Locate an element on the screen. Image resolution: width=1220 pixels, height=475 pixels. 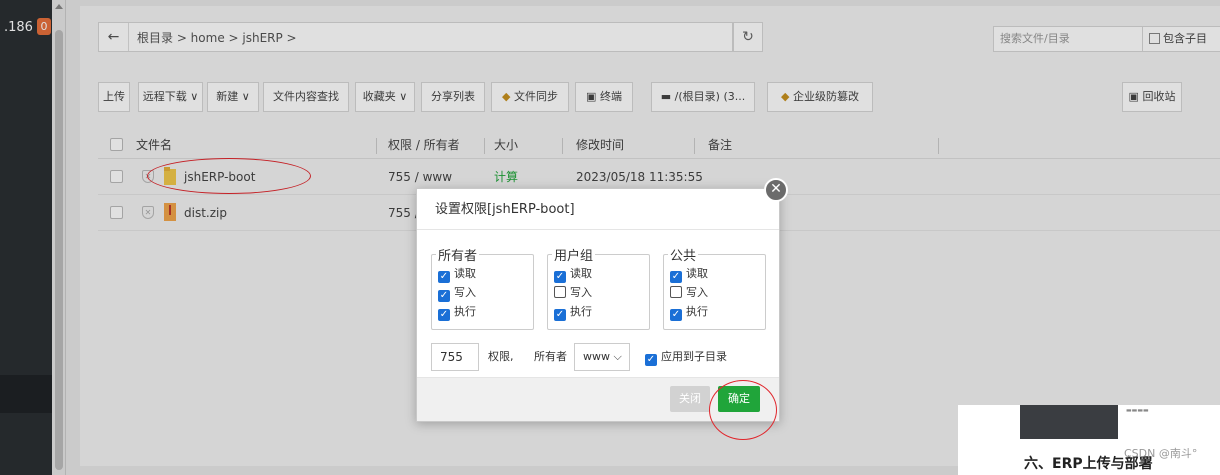
recycle-label: 回收站 is located at coordinates (1159, 96).